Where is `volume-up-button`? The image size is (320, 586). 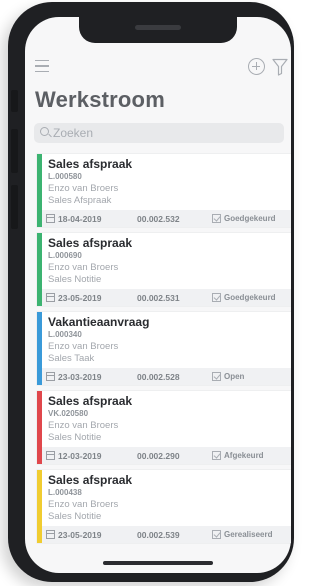 volume-up-button is located at coordinates (14, 151).